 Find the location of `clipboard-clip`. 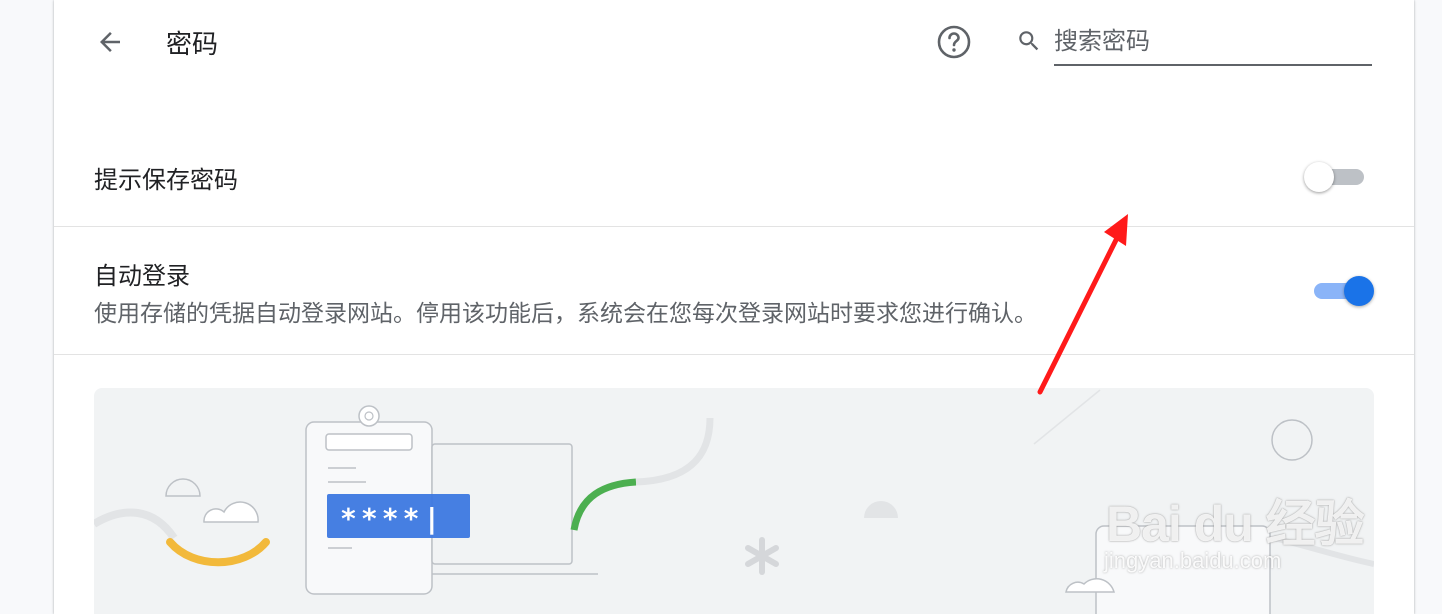

clipboard-clip is located at coordinates (369, 442).